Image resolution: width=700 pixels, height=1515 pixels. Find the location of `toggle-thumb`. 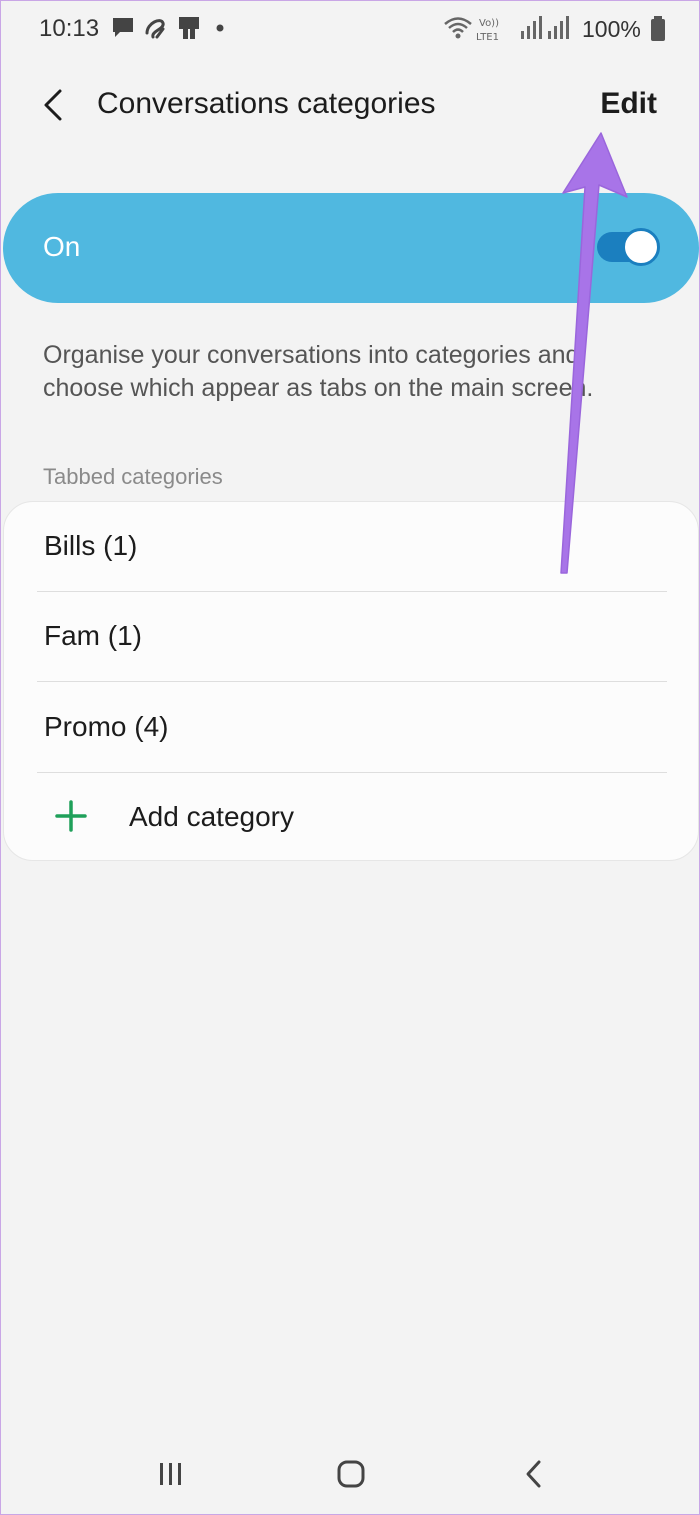

toggle-thumb is located at coordinates (641, 247).